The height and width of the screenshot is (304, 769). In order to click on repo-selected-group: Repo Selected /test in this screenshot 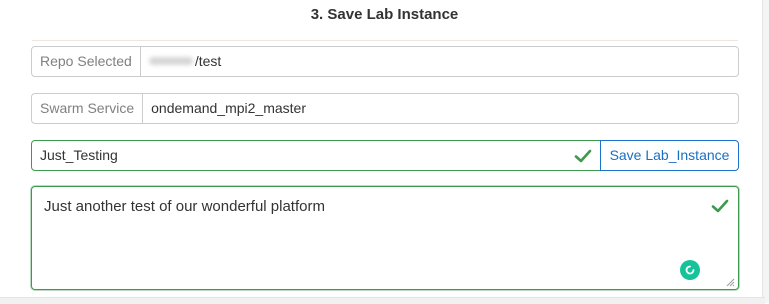, I will do `click(385, 61)`.